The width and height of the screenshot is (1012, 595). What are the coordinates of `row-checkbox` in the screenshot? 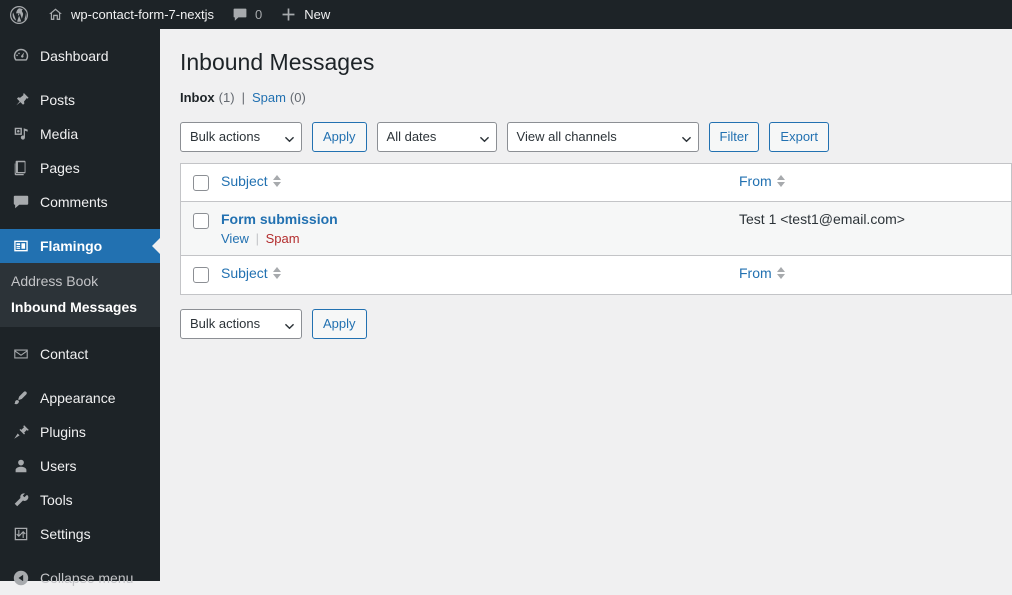 It's located at (201, 220).